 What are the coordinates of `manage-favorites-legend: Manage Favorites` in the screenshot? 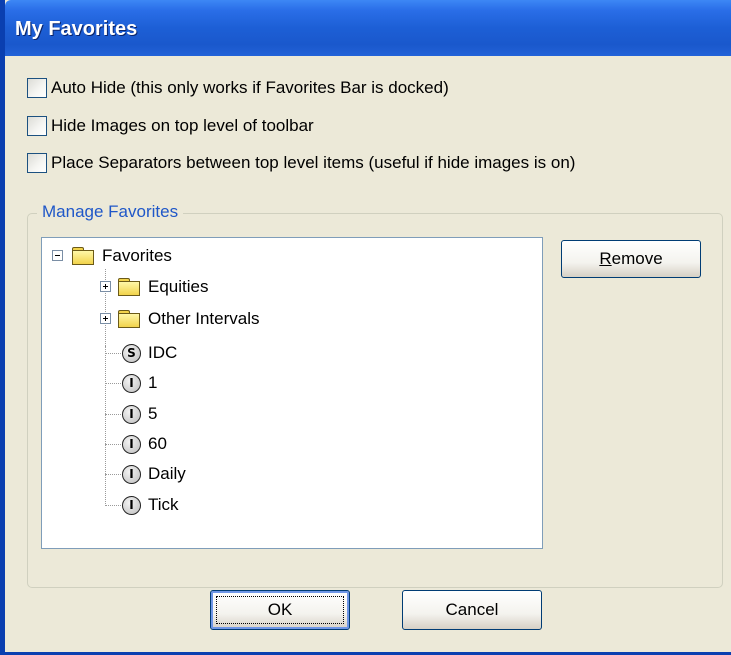 It's located at (110, 212).